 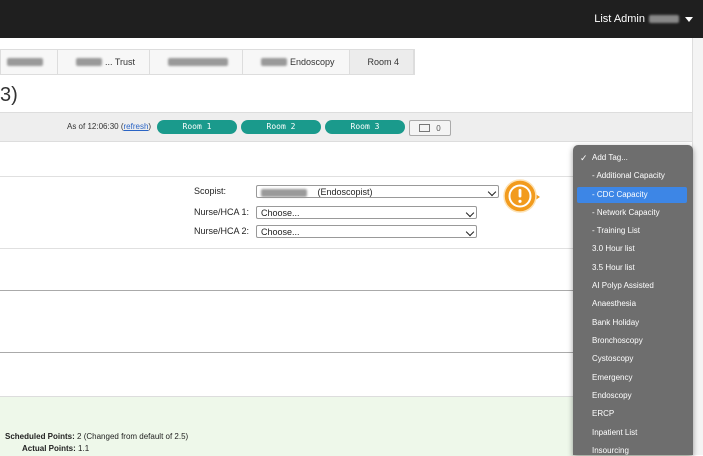 What do you see at coordinates (136, 126) in the screenshot?
I see `refresh-link: refresh` at bounding box center [136, 126].